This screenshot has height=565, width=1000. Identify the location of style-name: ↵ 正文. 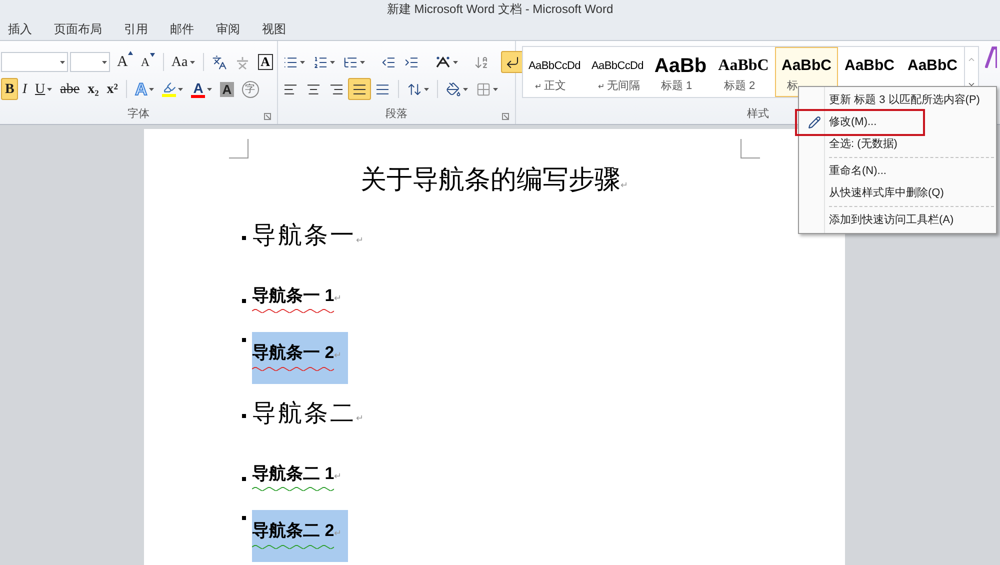
(550, 86).